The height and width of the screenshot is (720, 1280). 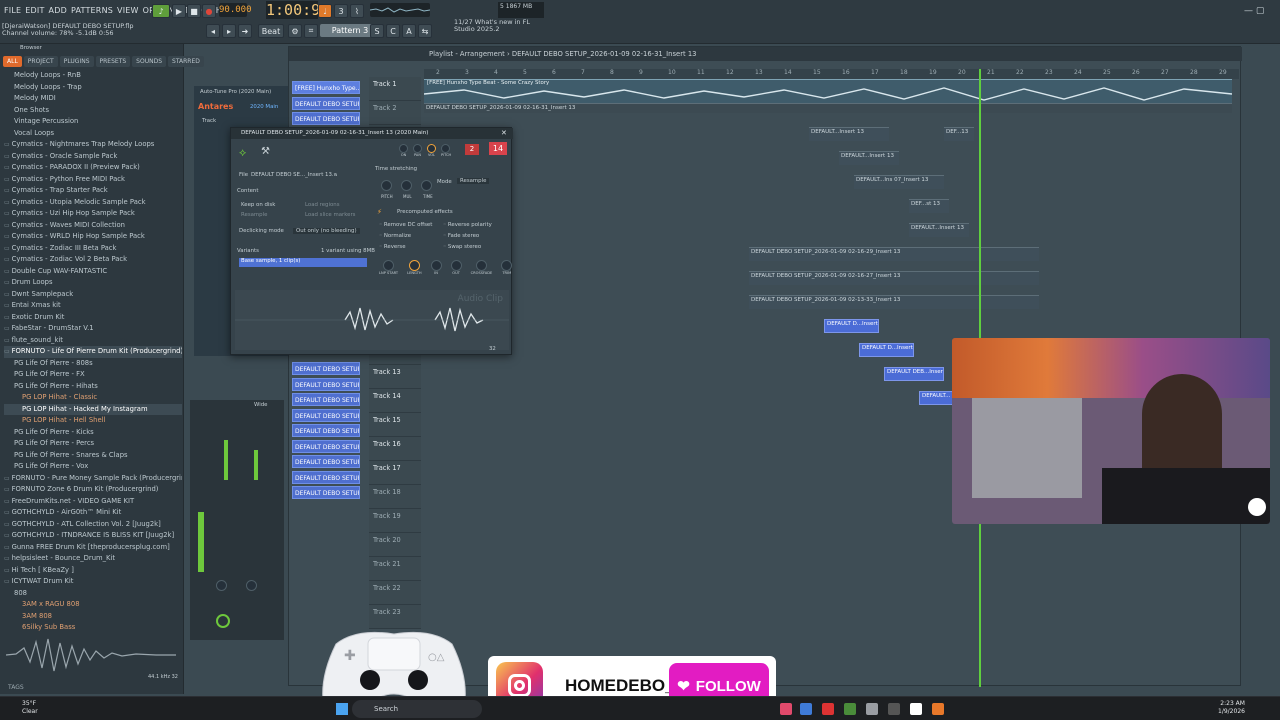 What do you see at coordinates (395, 569) in the screenshot?
I see `track-header: Track 21` at bounding box center [395, 569].